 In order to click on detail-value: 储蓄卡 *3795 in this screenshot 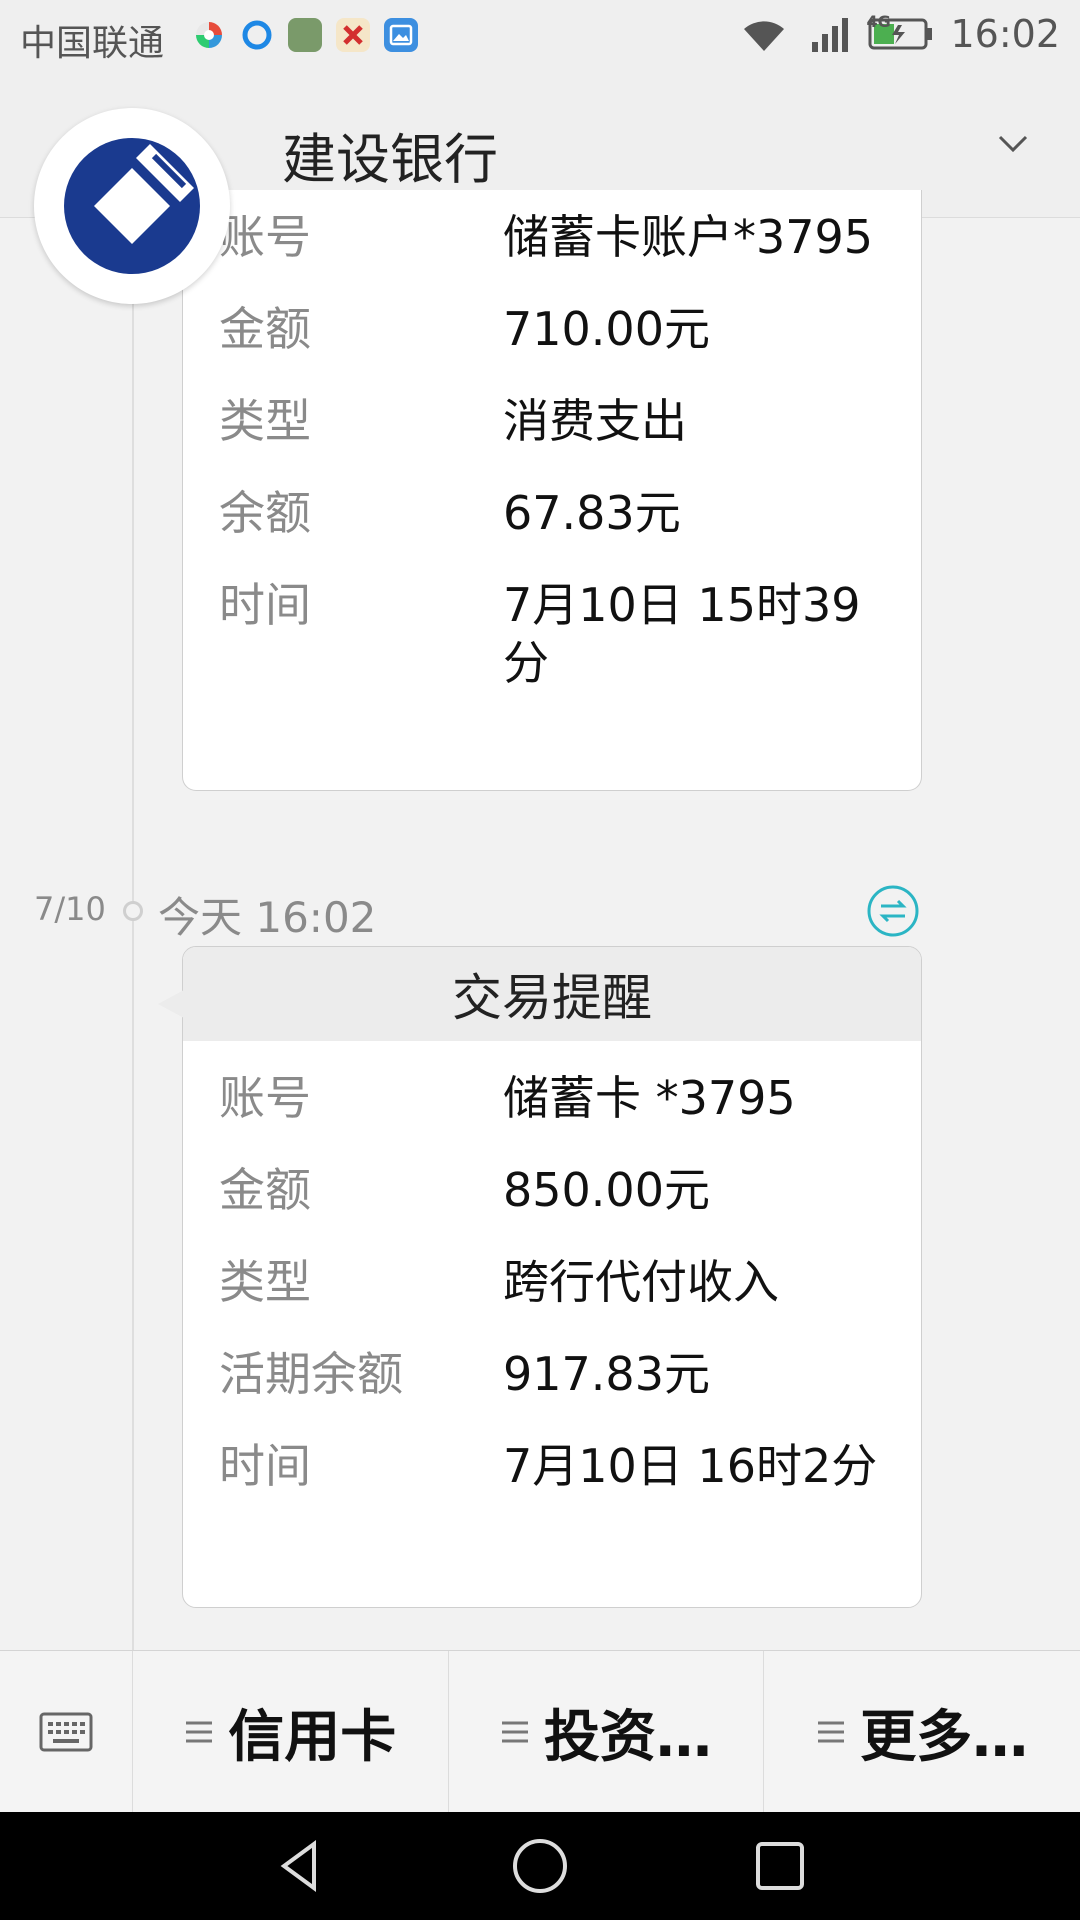, I will do `click(649, 1098)`.